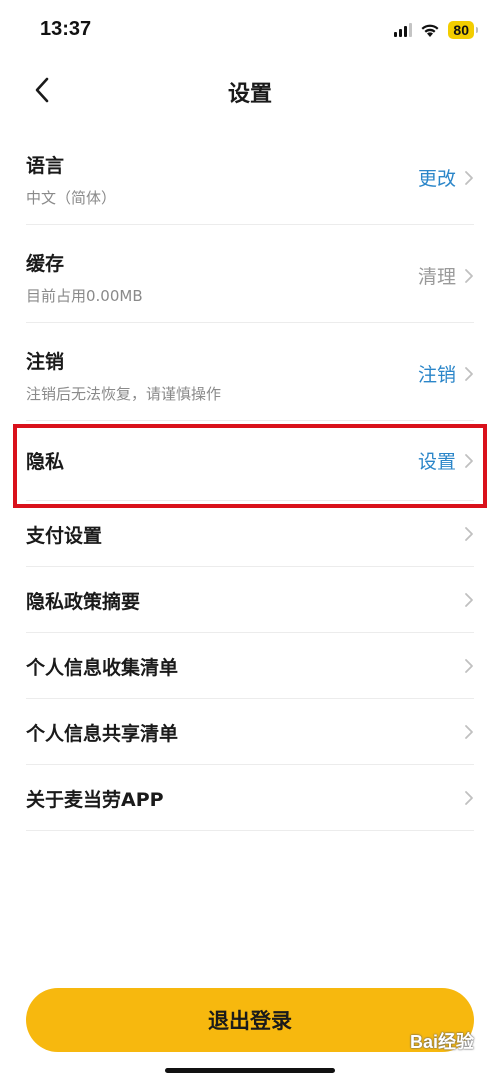 Image resolution: width=500 pixels, height=1083 pixels. I want to click on item-subtitle: 目前占用0.00MB, so click(84, 296).